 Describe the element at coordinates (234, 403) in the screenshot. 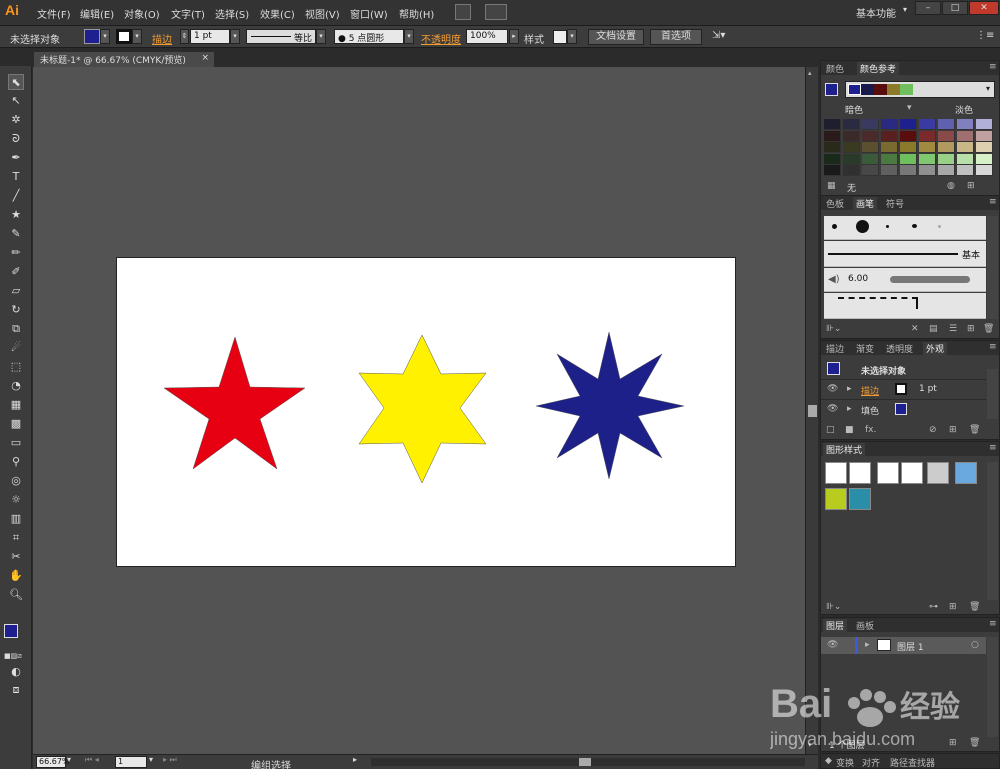

I see `red-star` at that location.